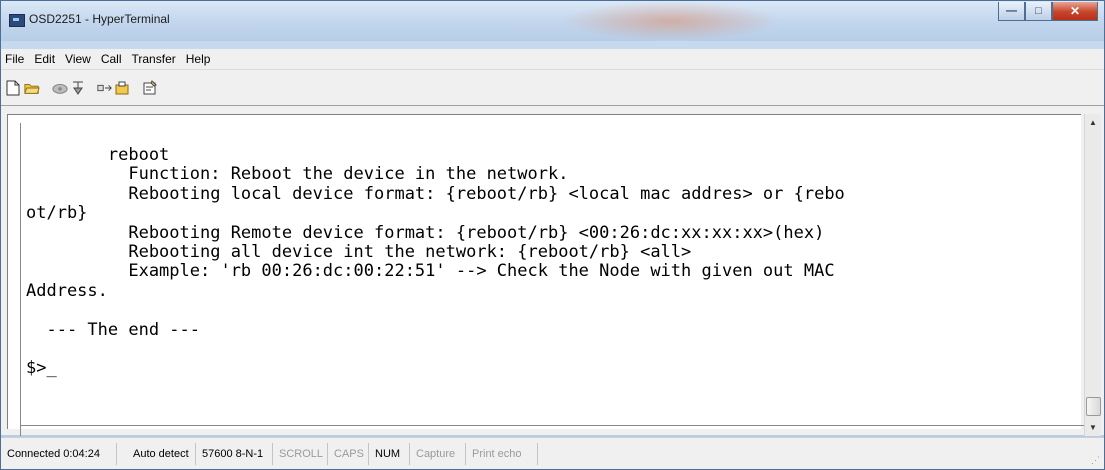 The height and width of the screenshot is (470, 1105). What do you see at coordinates (348, 453) in the screenshot?
I see `status-caps: CAPS` at bounding box center [348, 453].